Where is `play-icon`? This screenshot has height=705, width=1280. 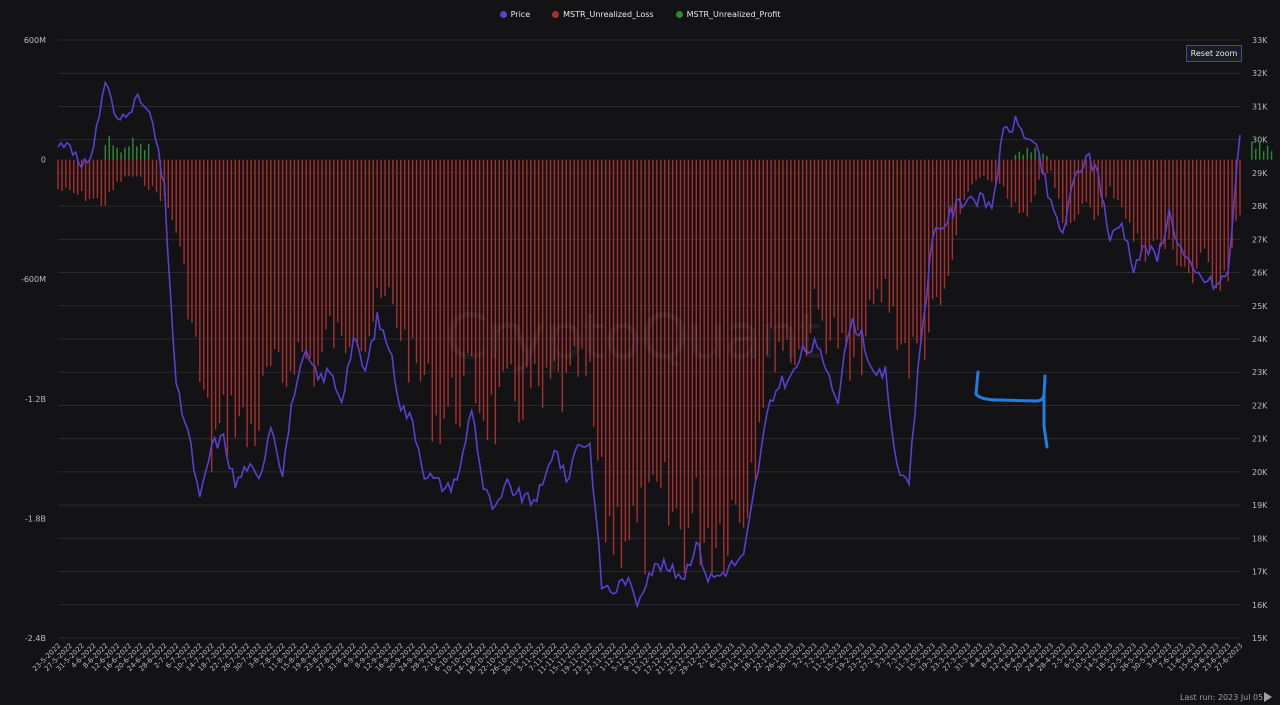 play-icon is located at coordinates (1268, 697).